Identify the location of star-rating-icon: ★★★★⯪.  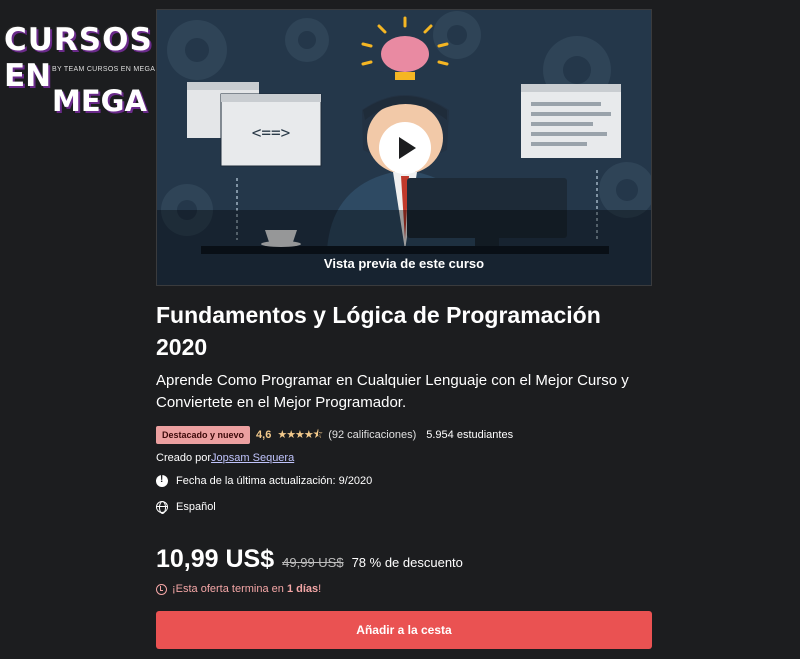
(300, 434).